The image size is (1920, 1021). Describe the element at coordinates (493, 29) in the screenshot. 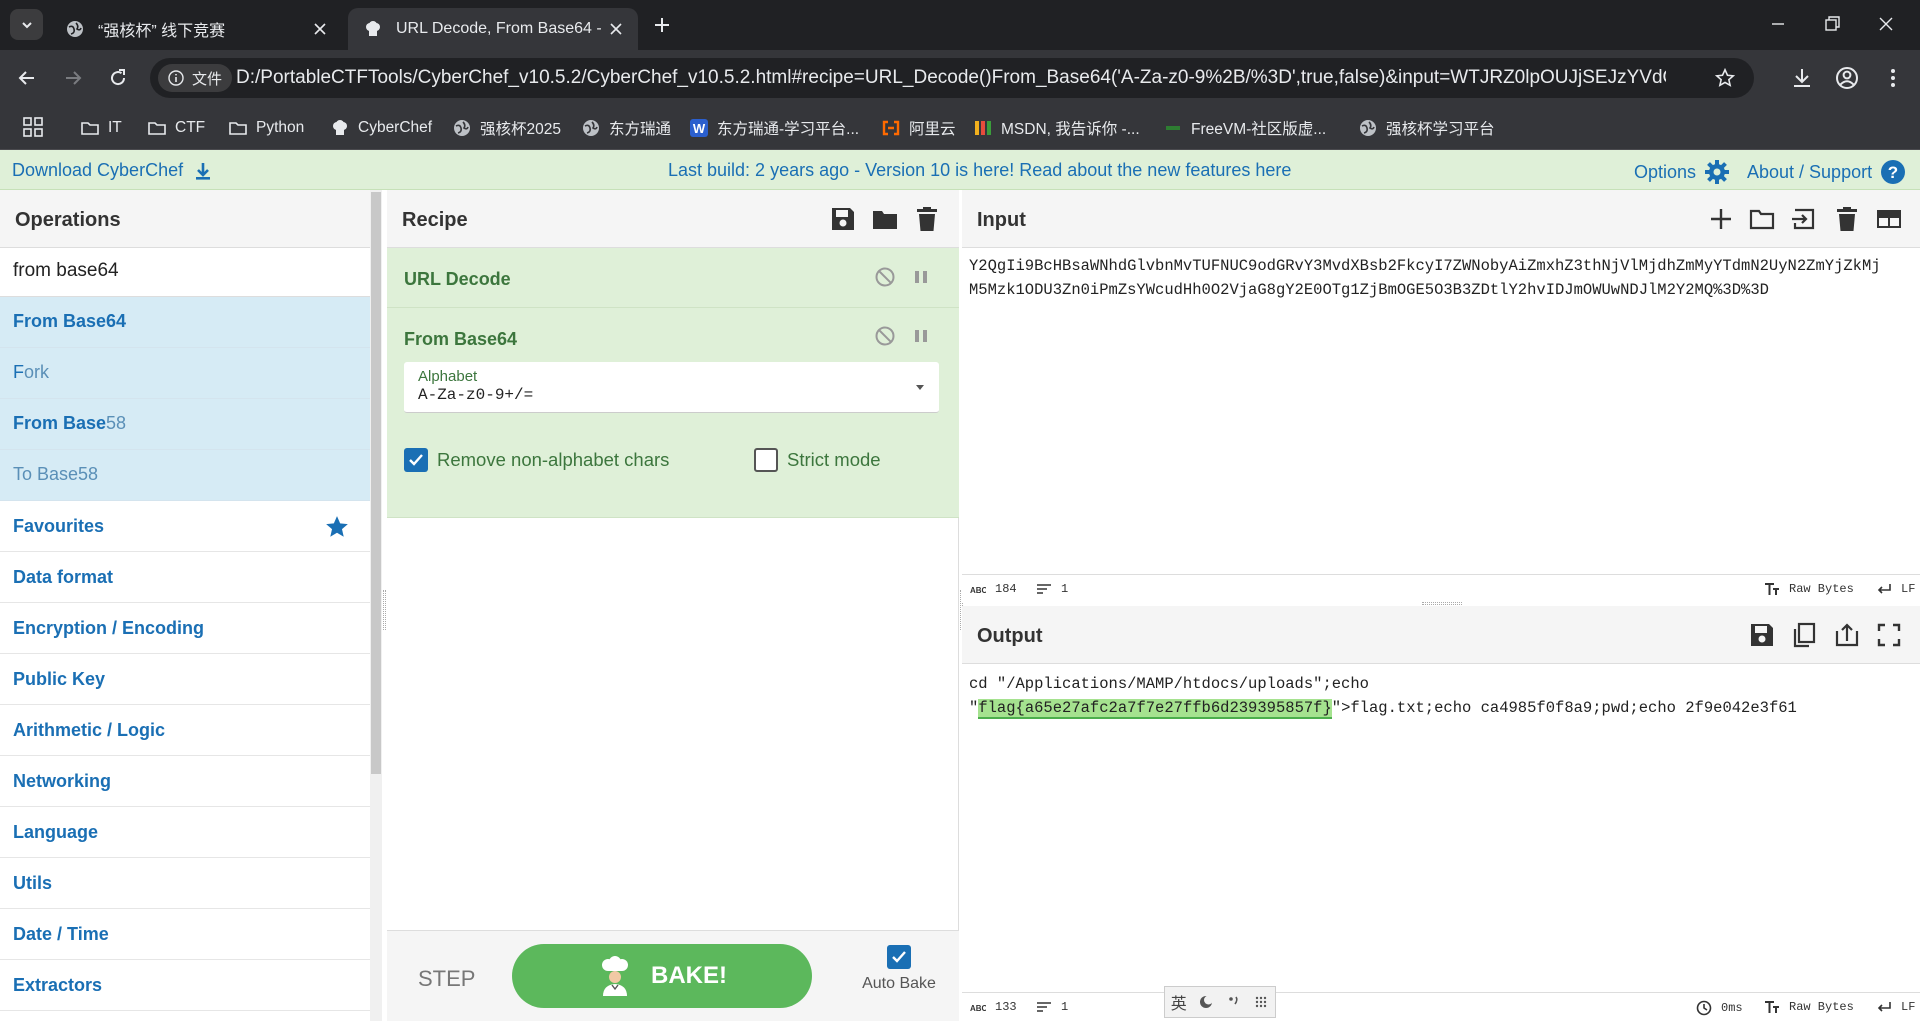

I see `tab-cyberchef: URL Decode, From Base64 - CyberChef` at that location.